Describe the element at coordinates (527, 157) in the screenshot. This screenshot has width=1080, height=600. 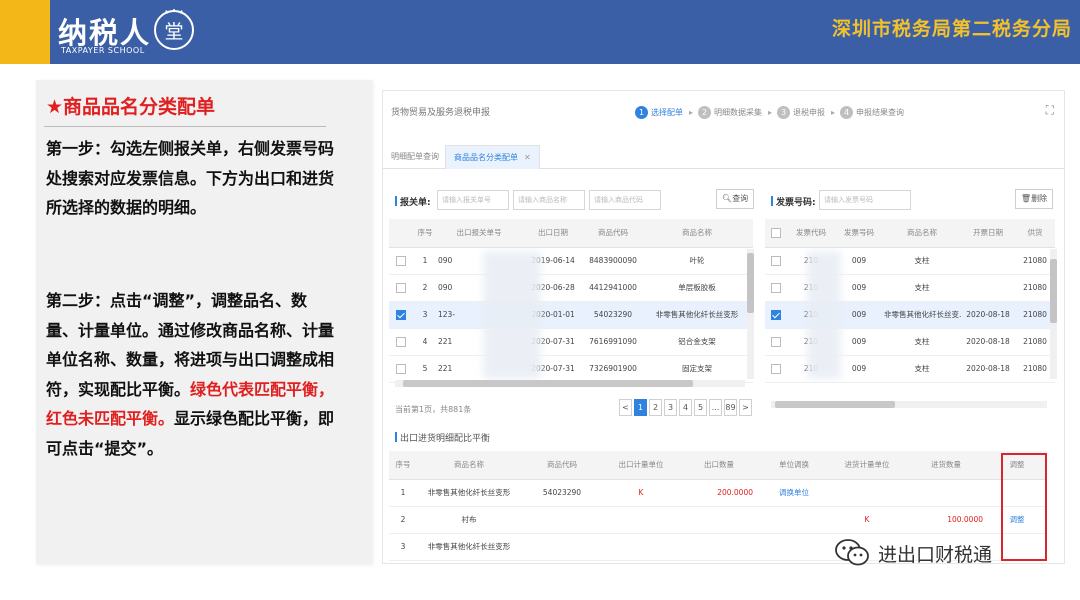
I see `close-icon: ✕` at that location.